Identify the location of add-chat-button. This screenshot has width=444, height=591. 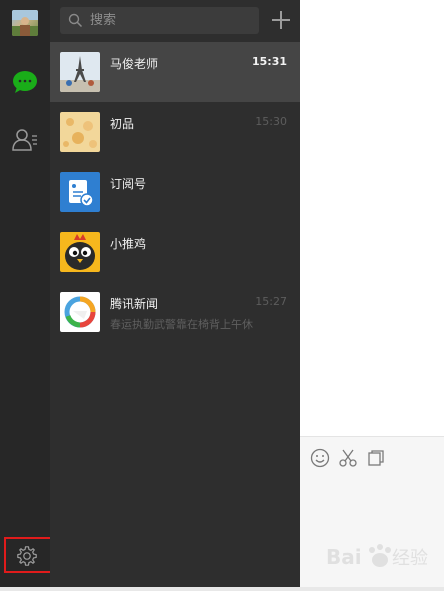
(281, 20).